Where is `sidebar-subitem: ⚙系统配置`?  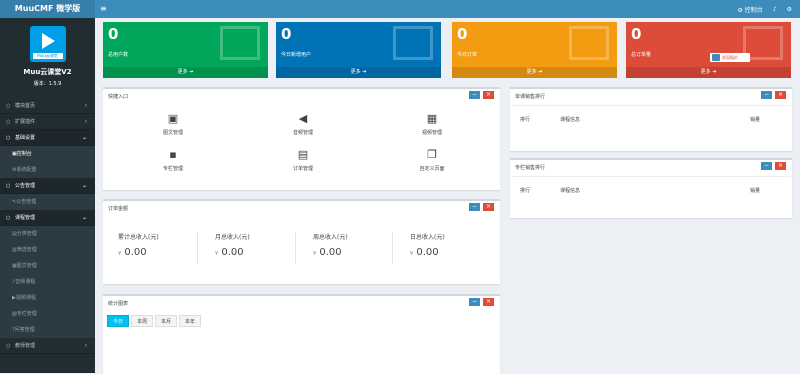
sidebar-subitem: ⚙系统配置 is located at coordinates (47, 170).